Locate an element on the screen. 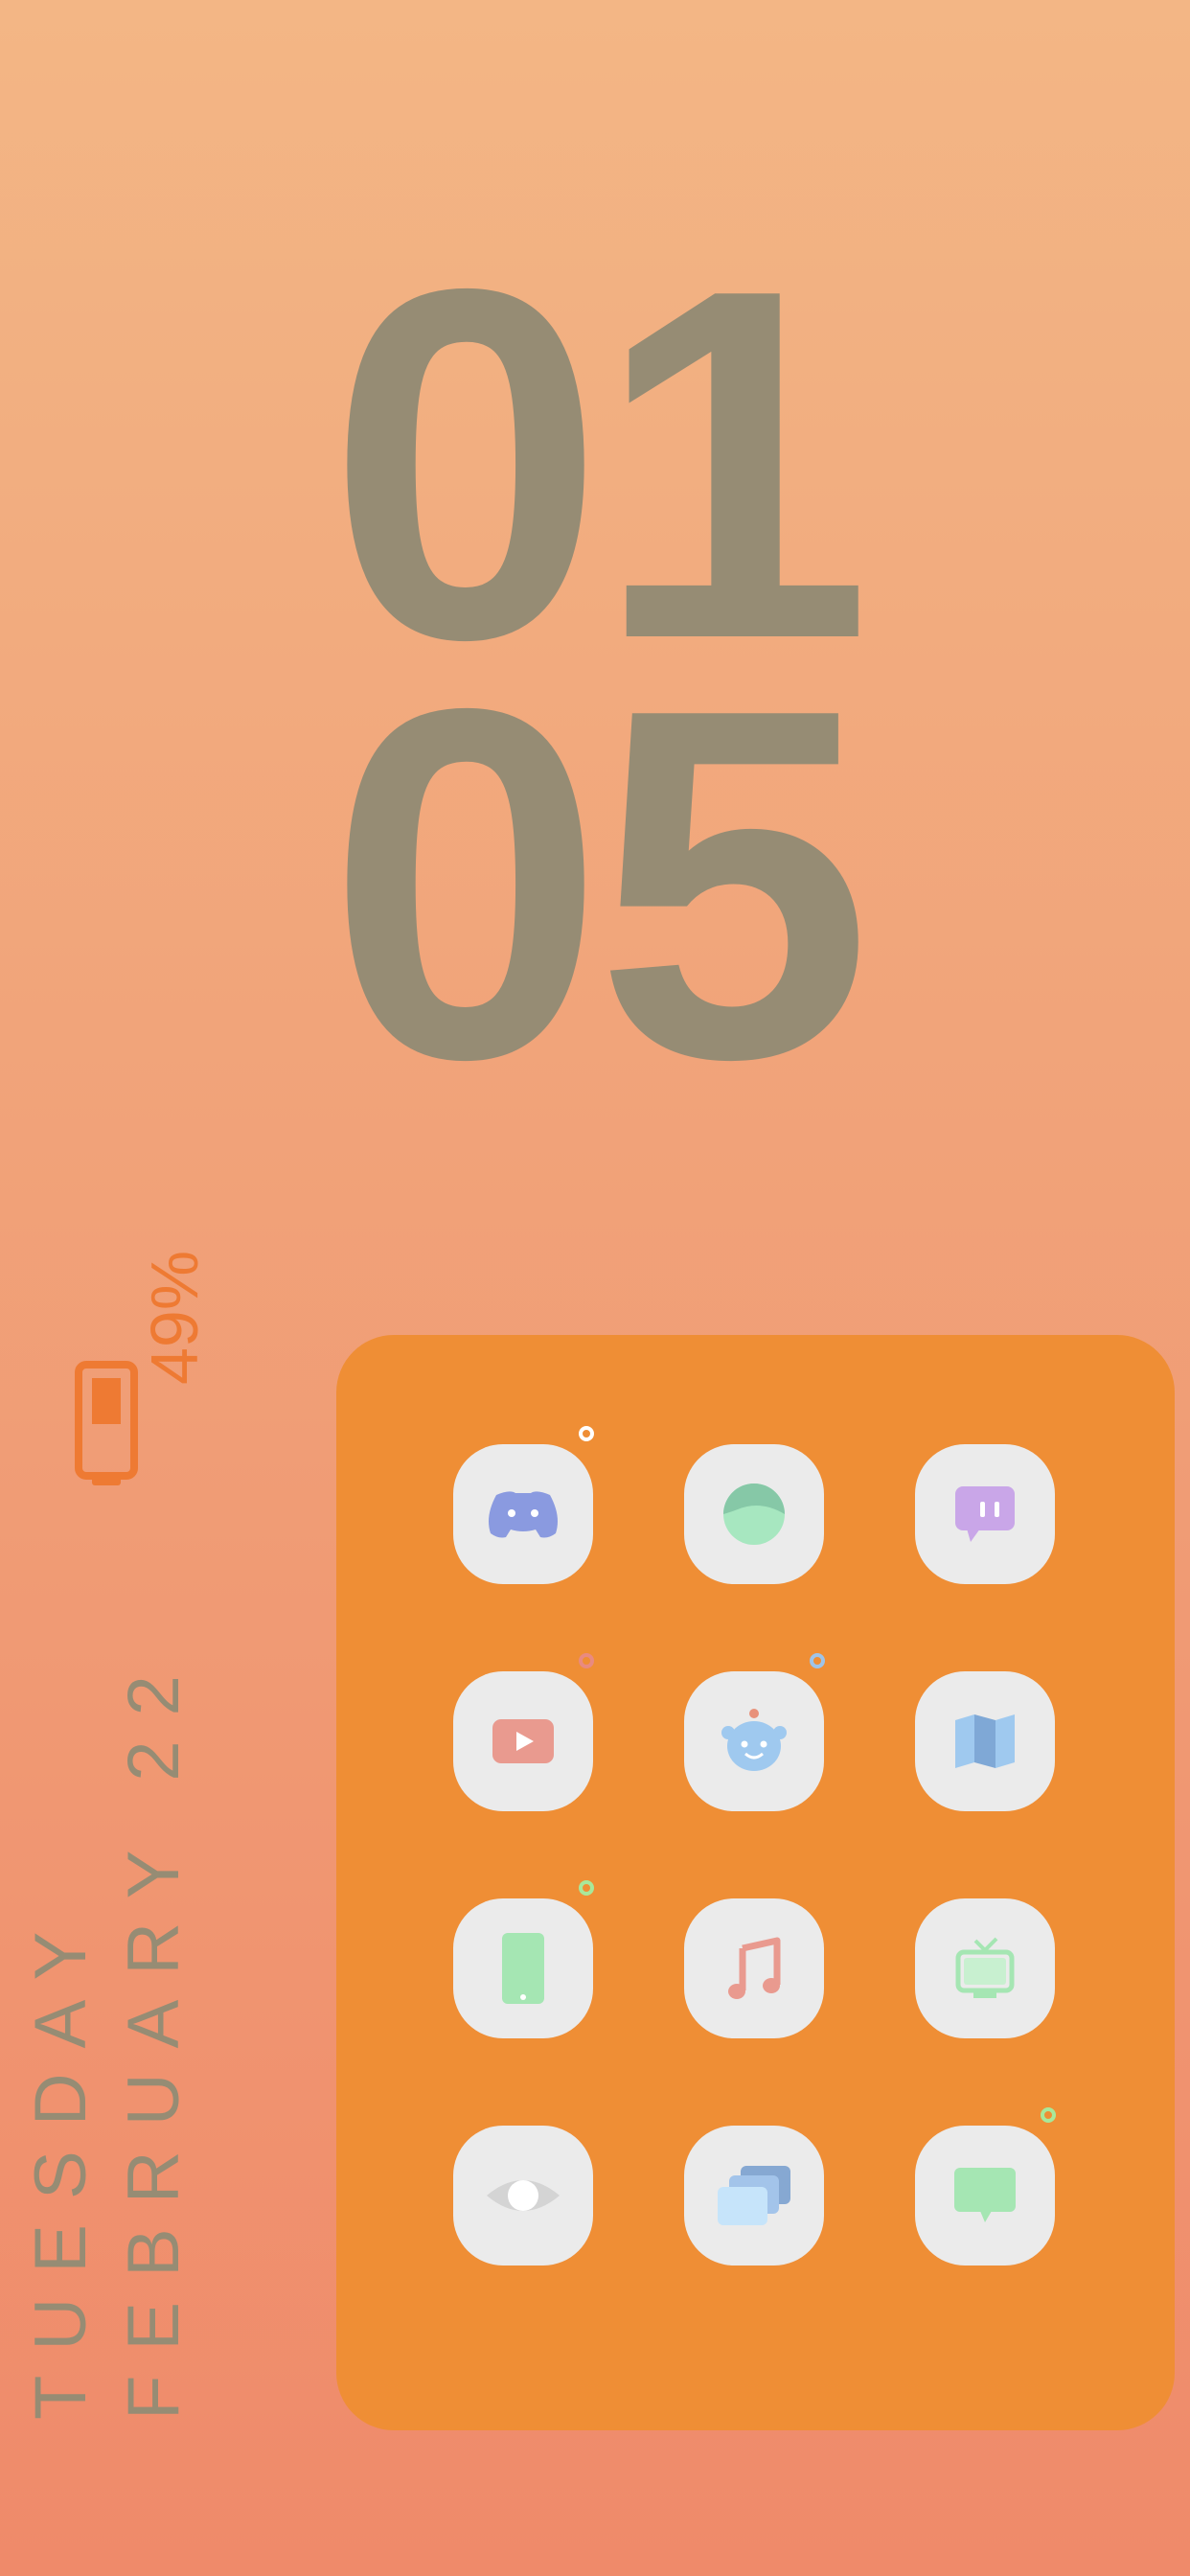 The image size is (1190, 2576). app-music is located at coordinates (754, 1968).